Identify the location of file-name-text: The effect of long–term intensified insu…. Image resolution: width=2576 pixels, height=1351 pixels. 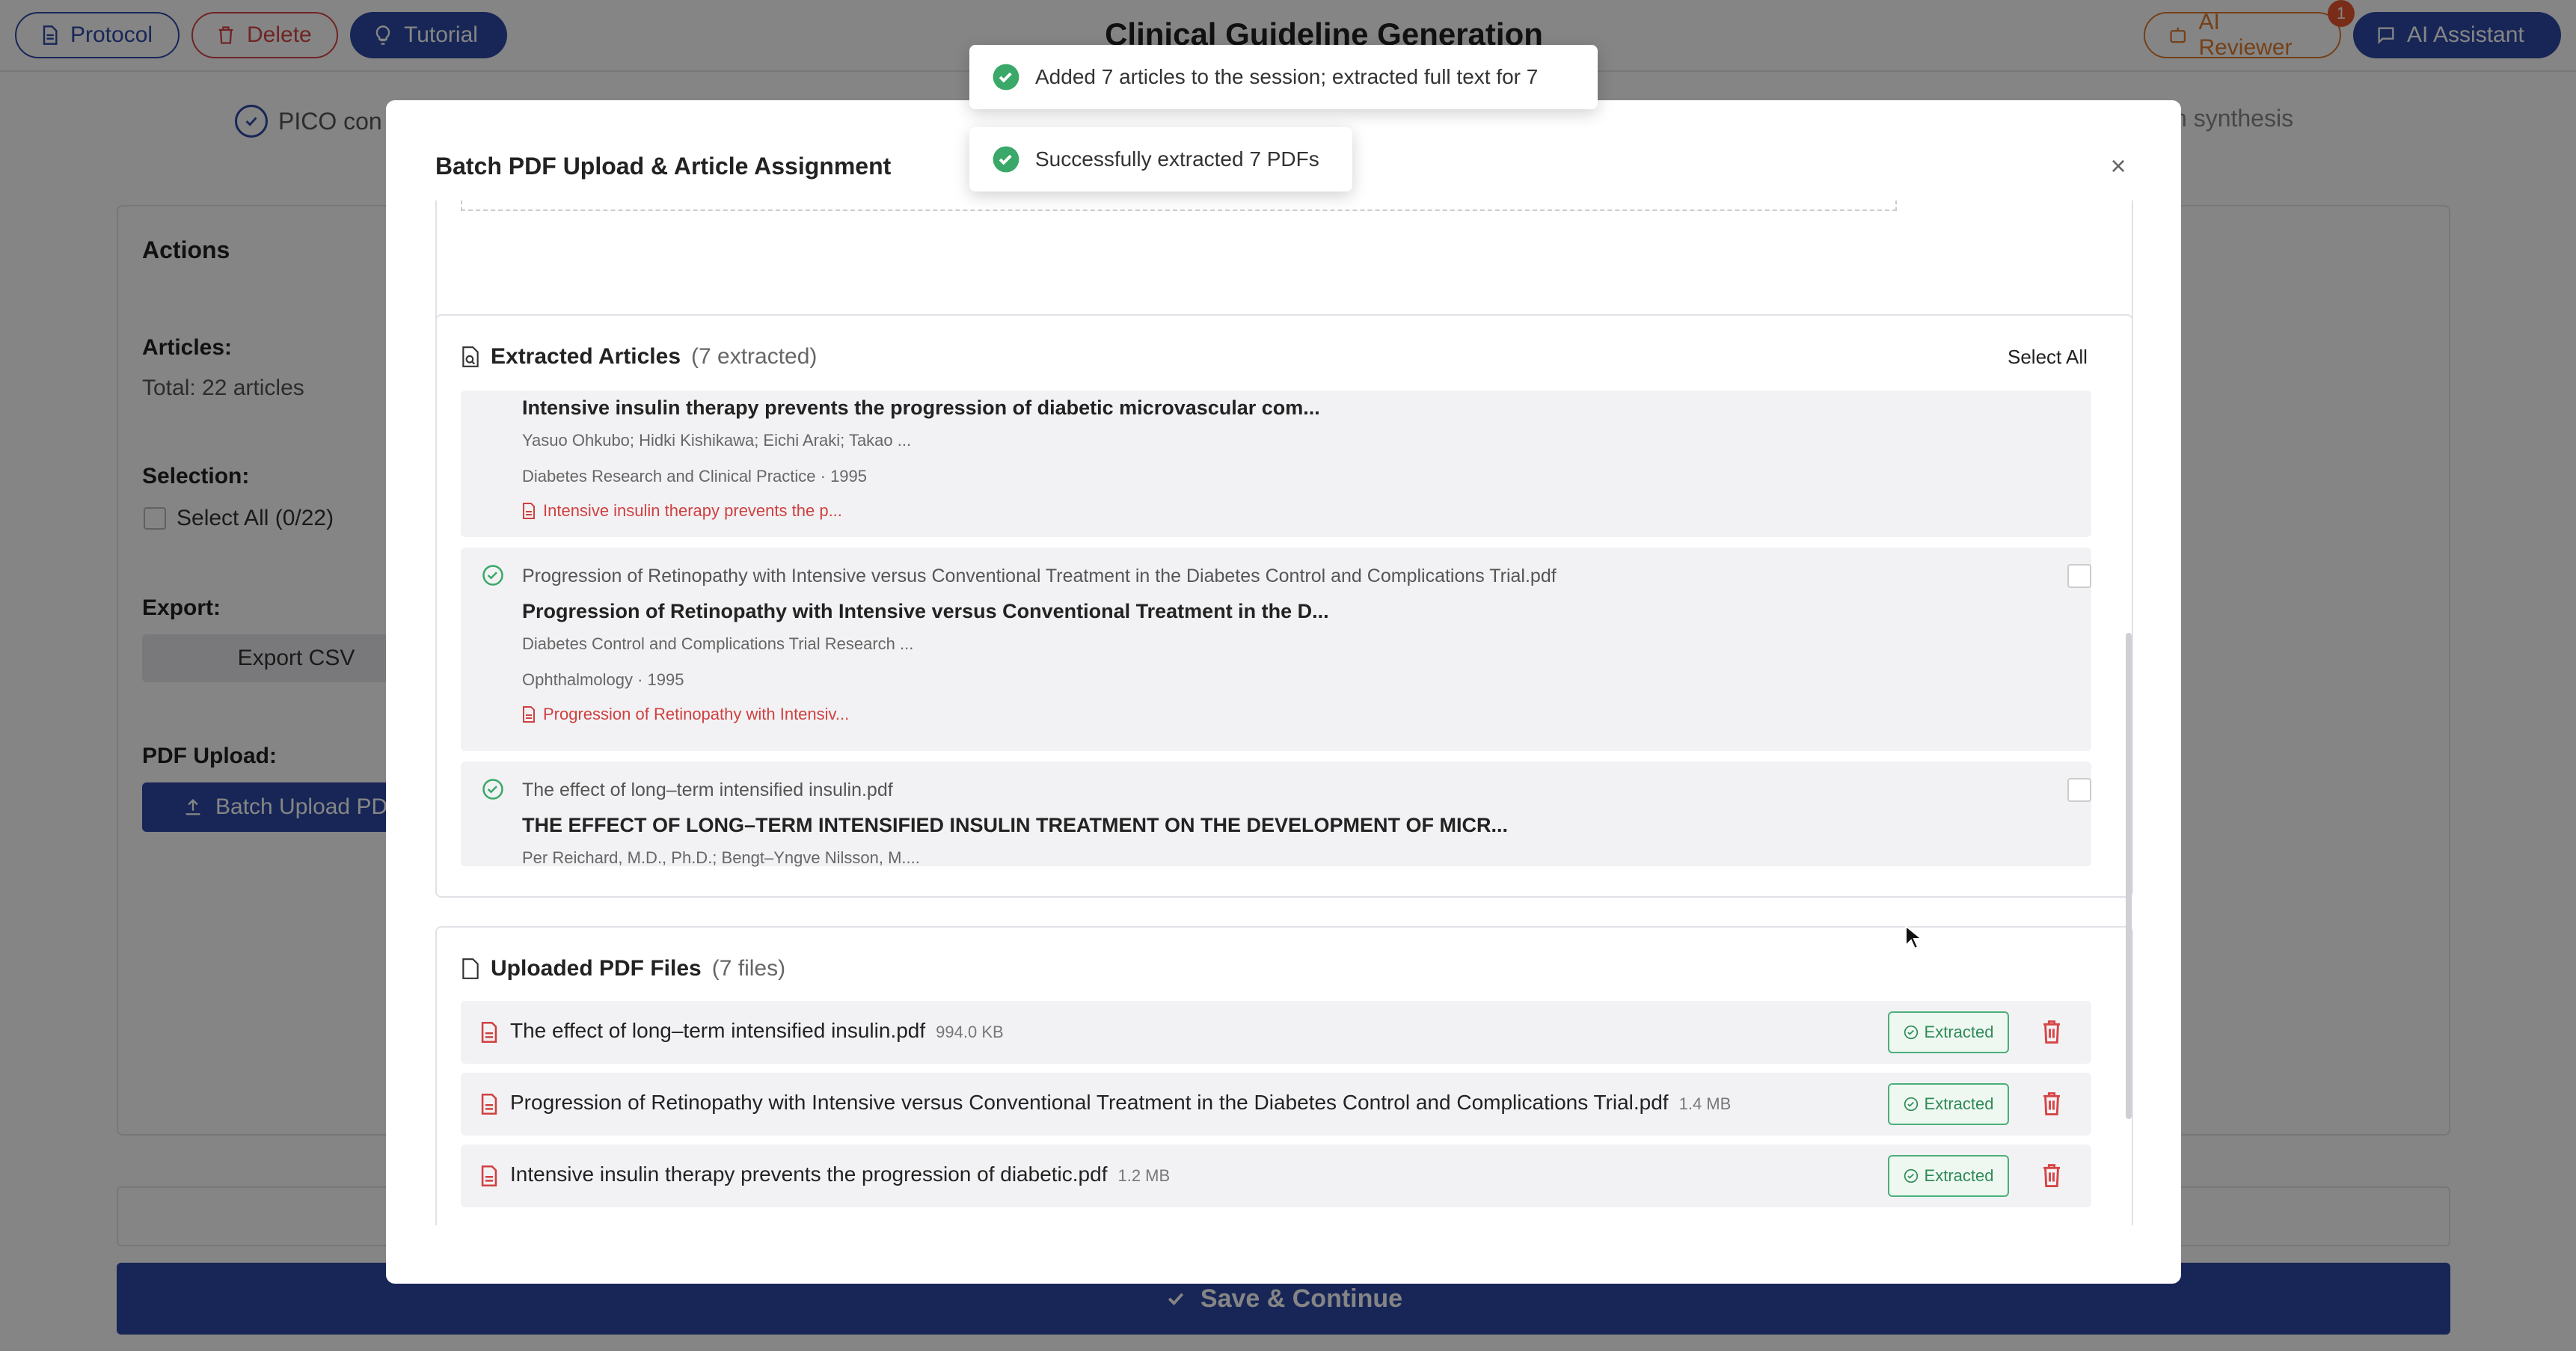
(718, 1030).